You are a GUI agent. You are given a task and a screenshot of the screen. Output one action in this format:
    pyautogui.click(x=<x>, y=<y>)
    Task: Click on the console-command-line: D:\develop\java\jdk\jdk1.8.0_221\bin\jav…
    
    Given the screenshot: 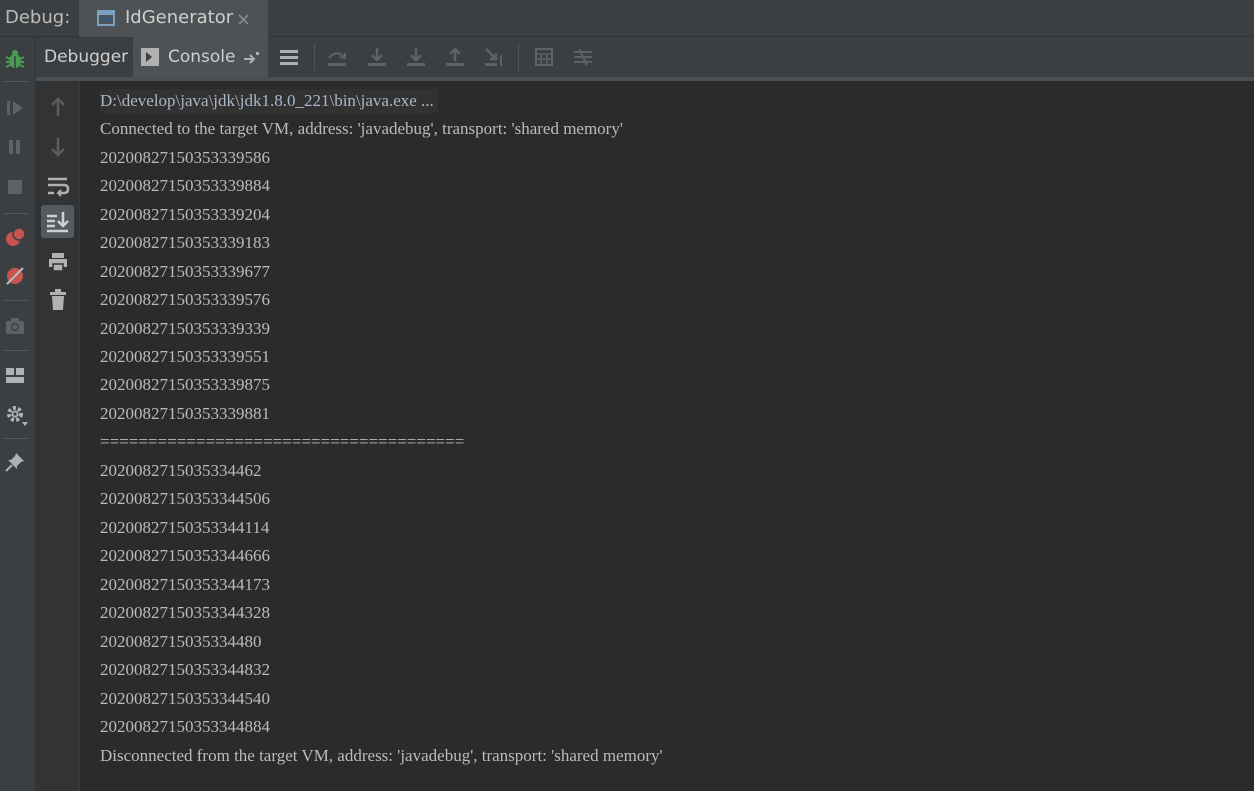 What is the action you would take?
    pyautogui.click(x=269, y=101)
    